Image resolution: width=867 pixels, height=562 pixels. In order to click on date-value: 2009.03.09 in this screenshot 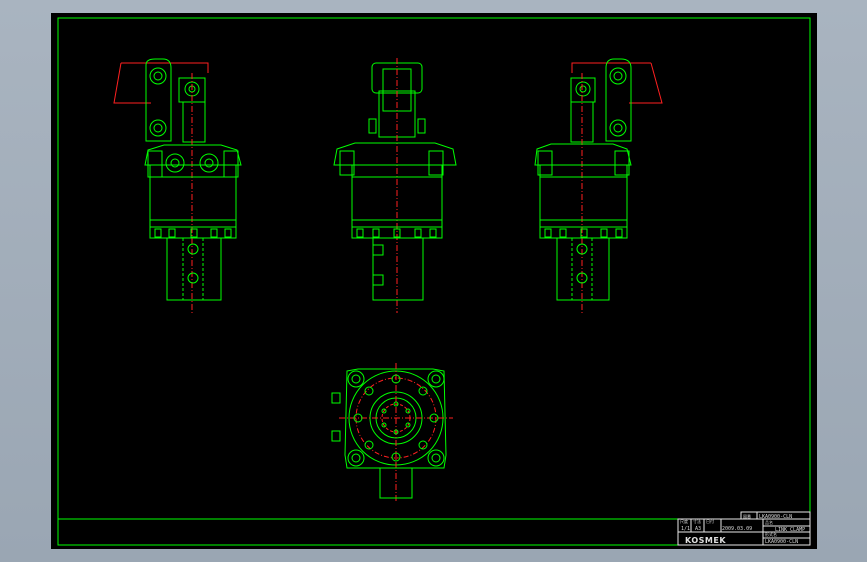, I will do `click(737, 529)`.